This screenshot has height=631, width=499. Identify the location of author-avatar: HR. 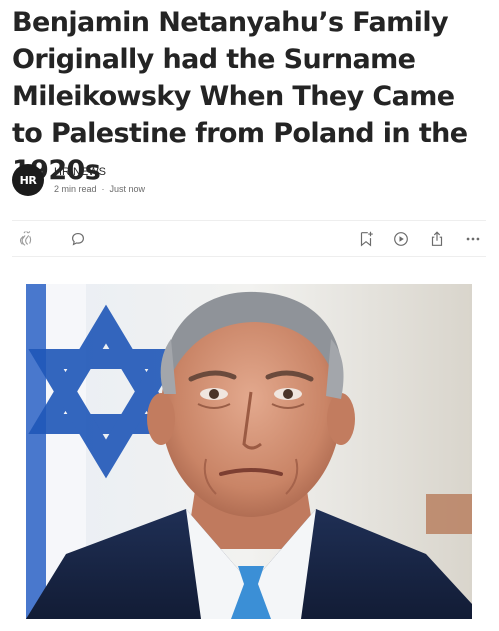
(28, 180).